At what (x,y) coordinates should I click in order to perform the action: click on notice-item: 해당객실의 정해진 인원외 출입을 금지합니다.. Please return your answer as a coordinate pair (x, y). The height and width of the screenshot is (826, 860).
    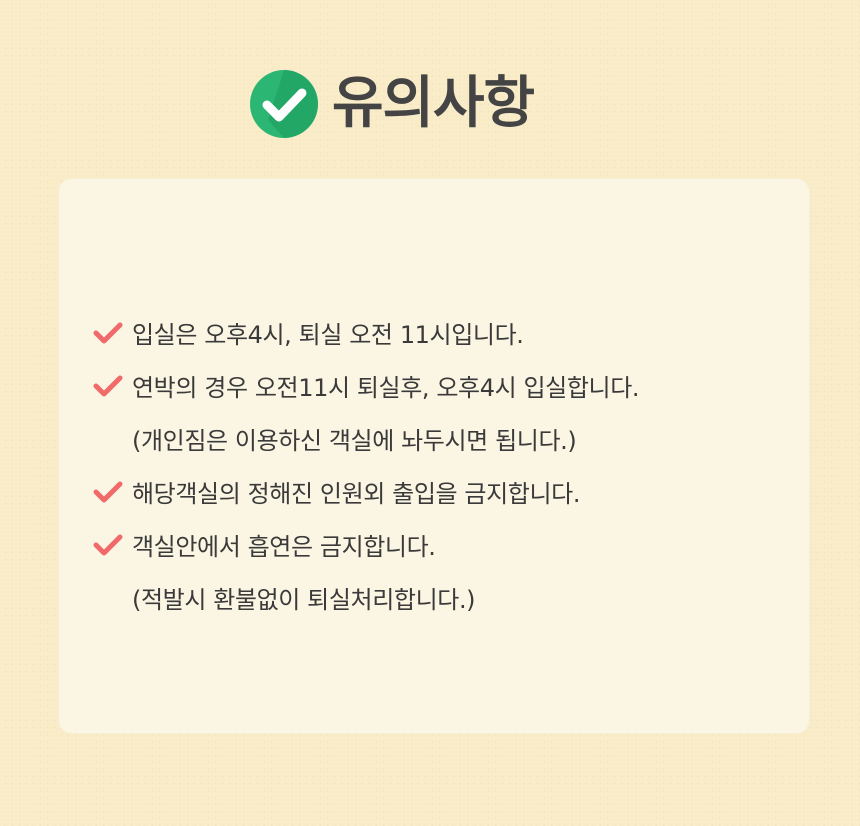
    Looking at the image, I should click on (442, 491).